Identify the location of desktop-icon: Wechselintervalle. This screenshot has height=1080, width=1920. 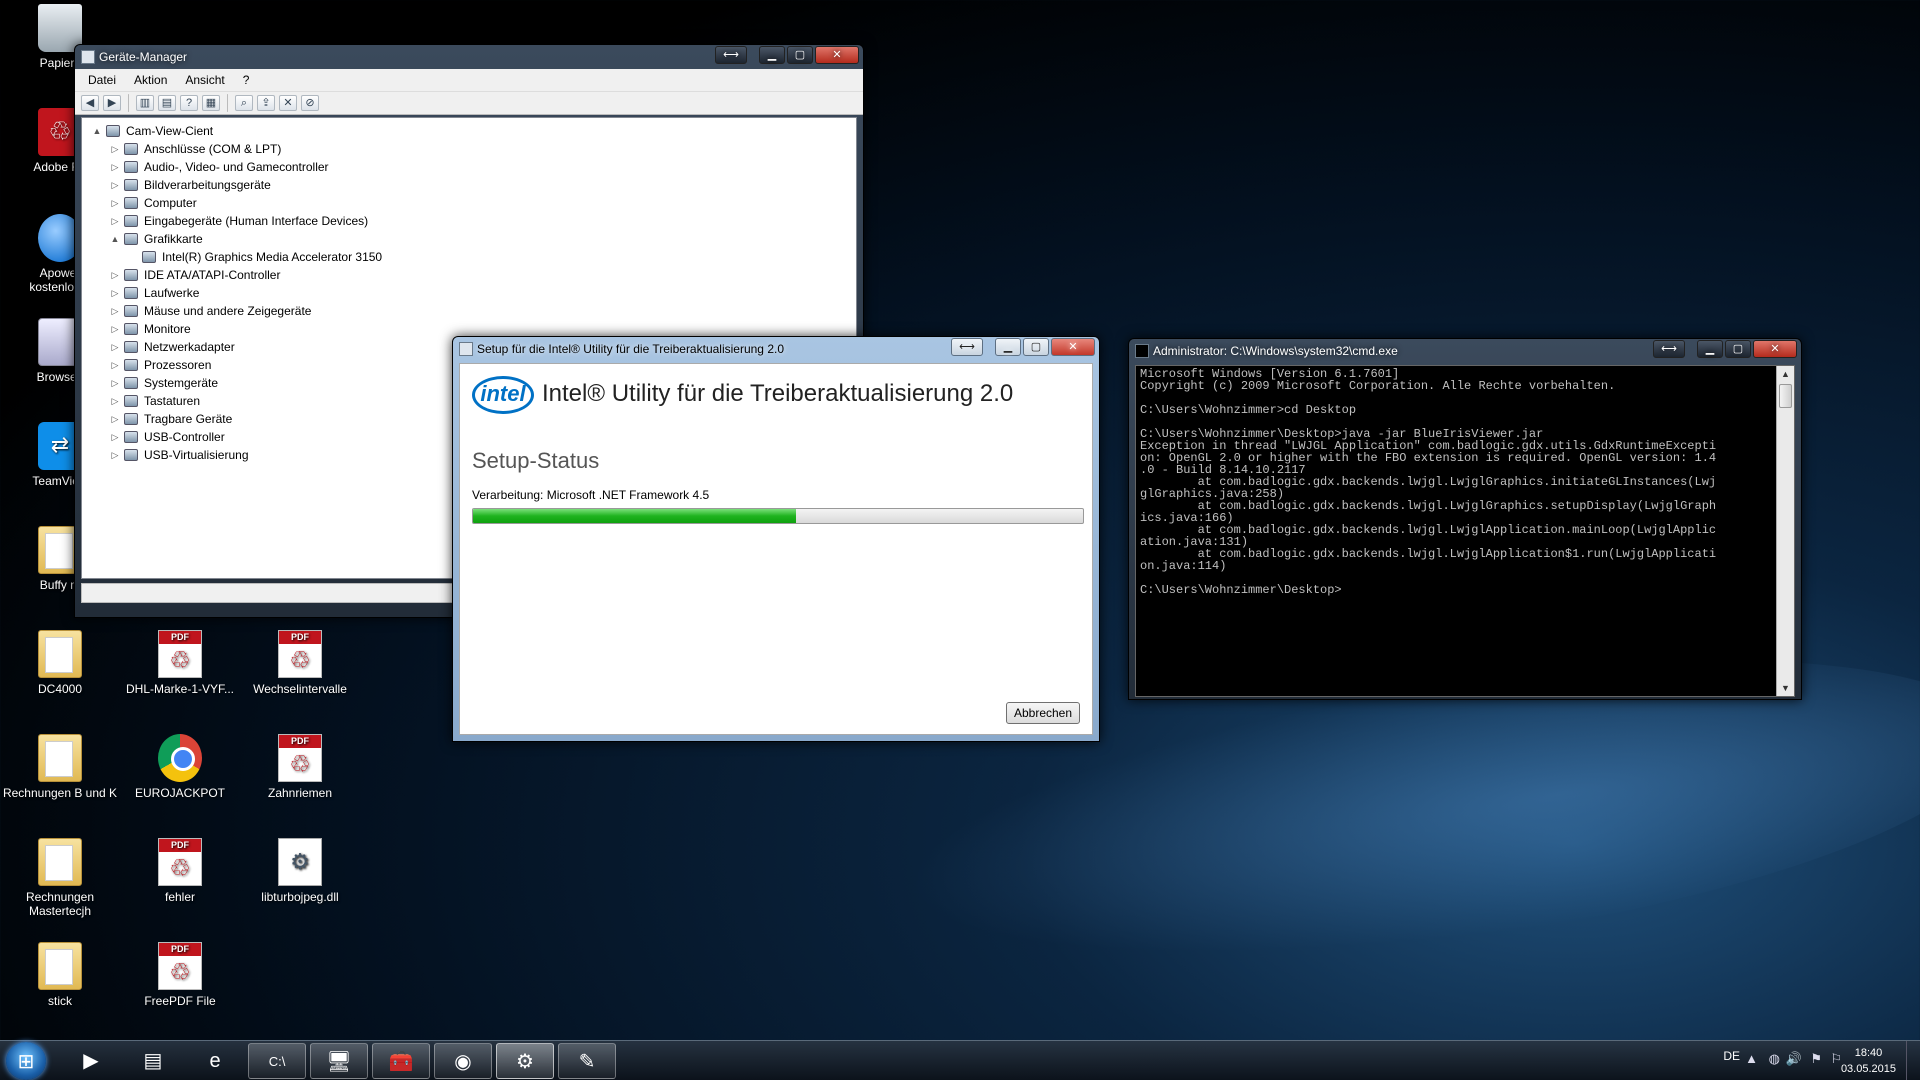
(300, 663).